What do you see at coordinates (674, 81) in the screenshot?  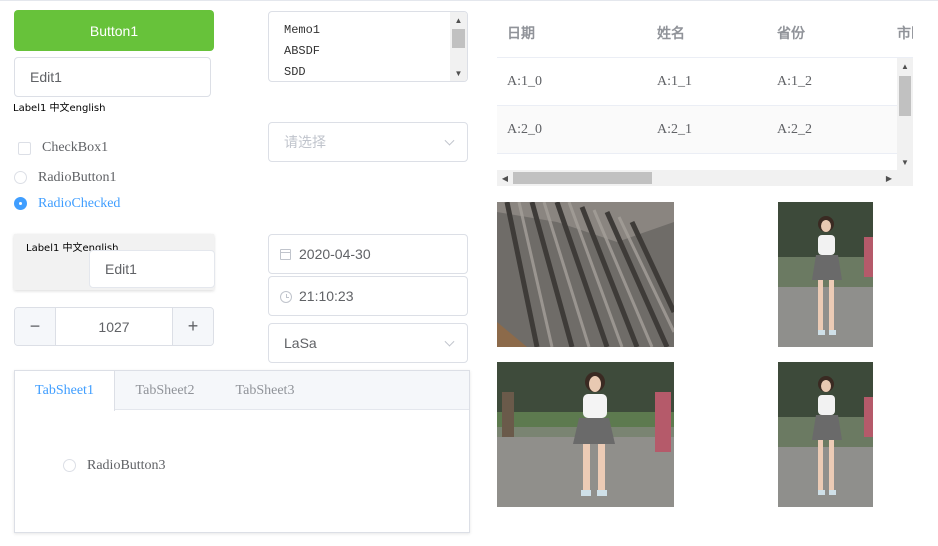 I see `table-cell: A:1_1` at bounding box center [674, 81].